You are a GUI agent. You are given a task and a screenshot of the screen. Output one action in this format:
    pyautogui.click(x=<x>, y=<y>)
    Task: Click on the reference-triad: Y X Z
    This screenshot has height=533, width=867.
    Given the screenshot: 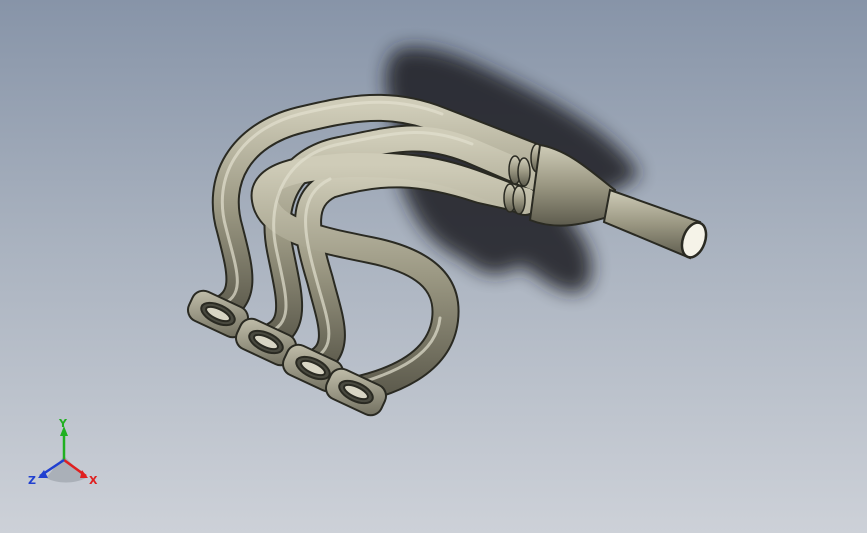 What is the action you would take?
    pyautogui.click(x=63, y=452)
    